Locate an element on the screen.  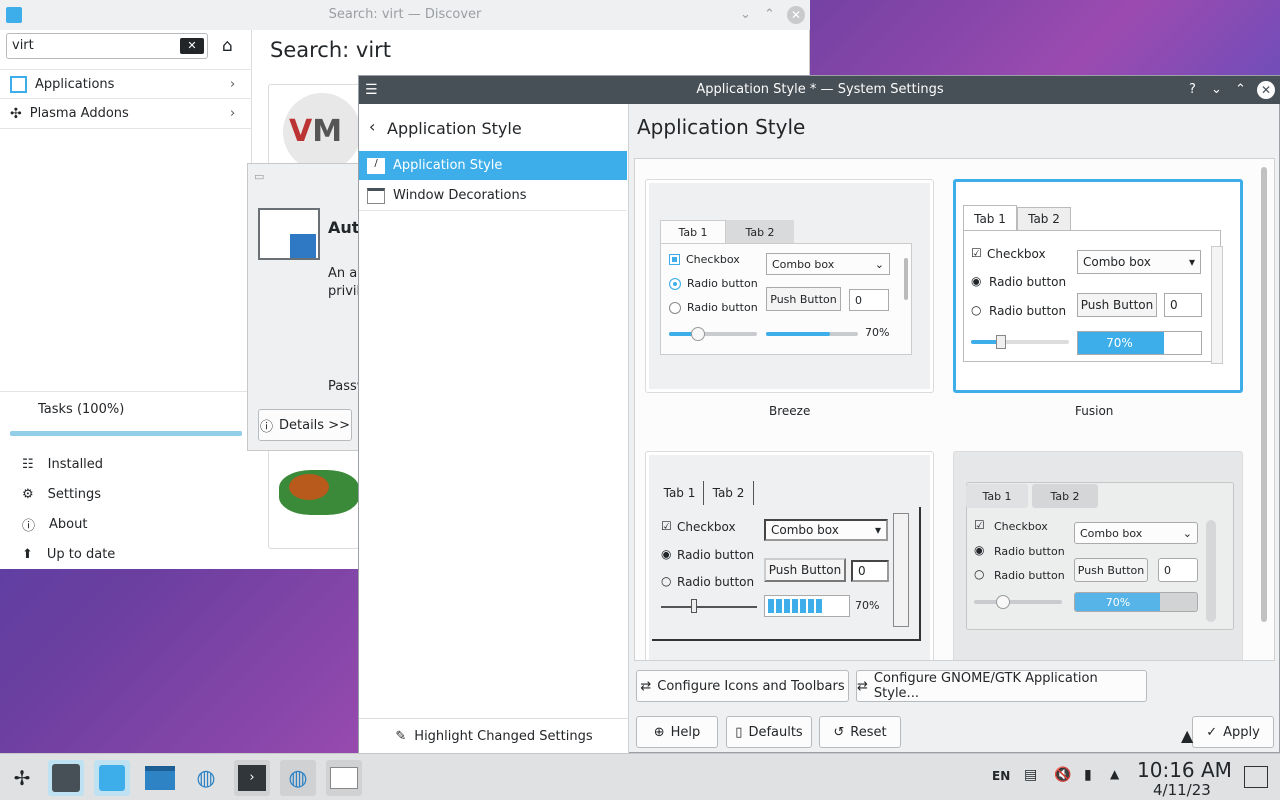
nav-item-about: ⓘ About is located at coordinates (126, 524).